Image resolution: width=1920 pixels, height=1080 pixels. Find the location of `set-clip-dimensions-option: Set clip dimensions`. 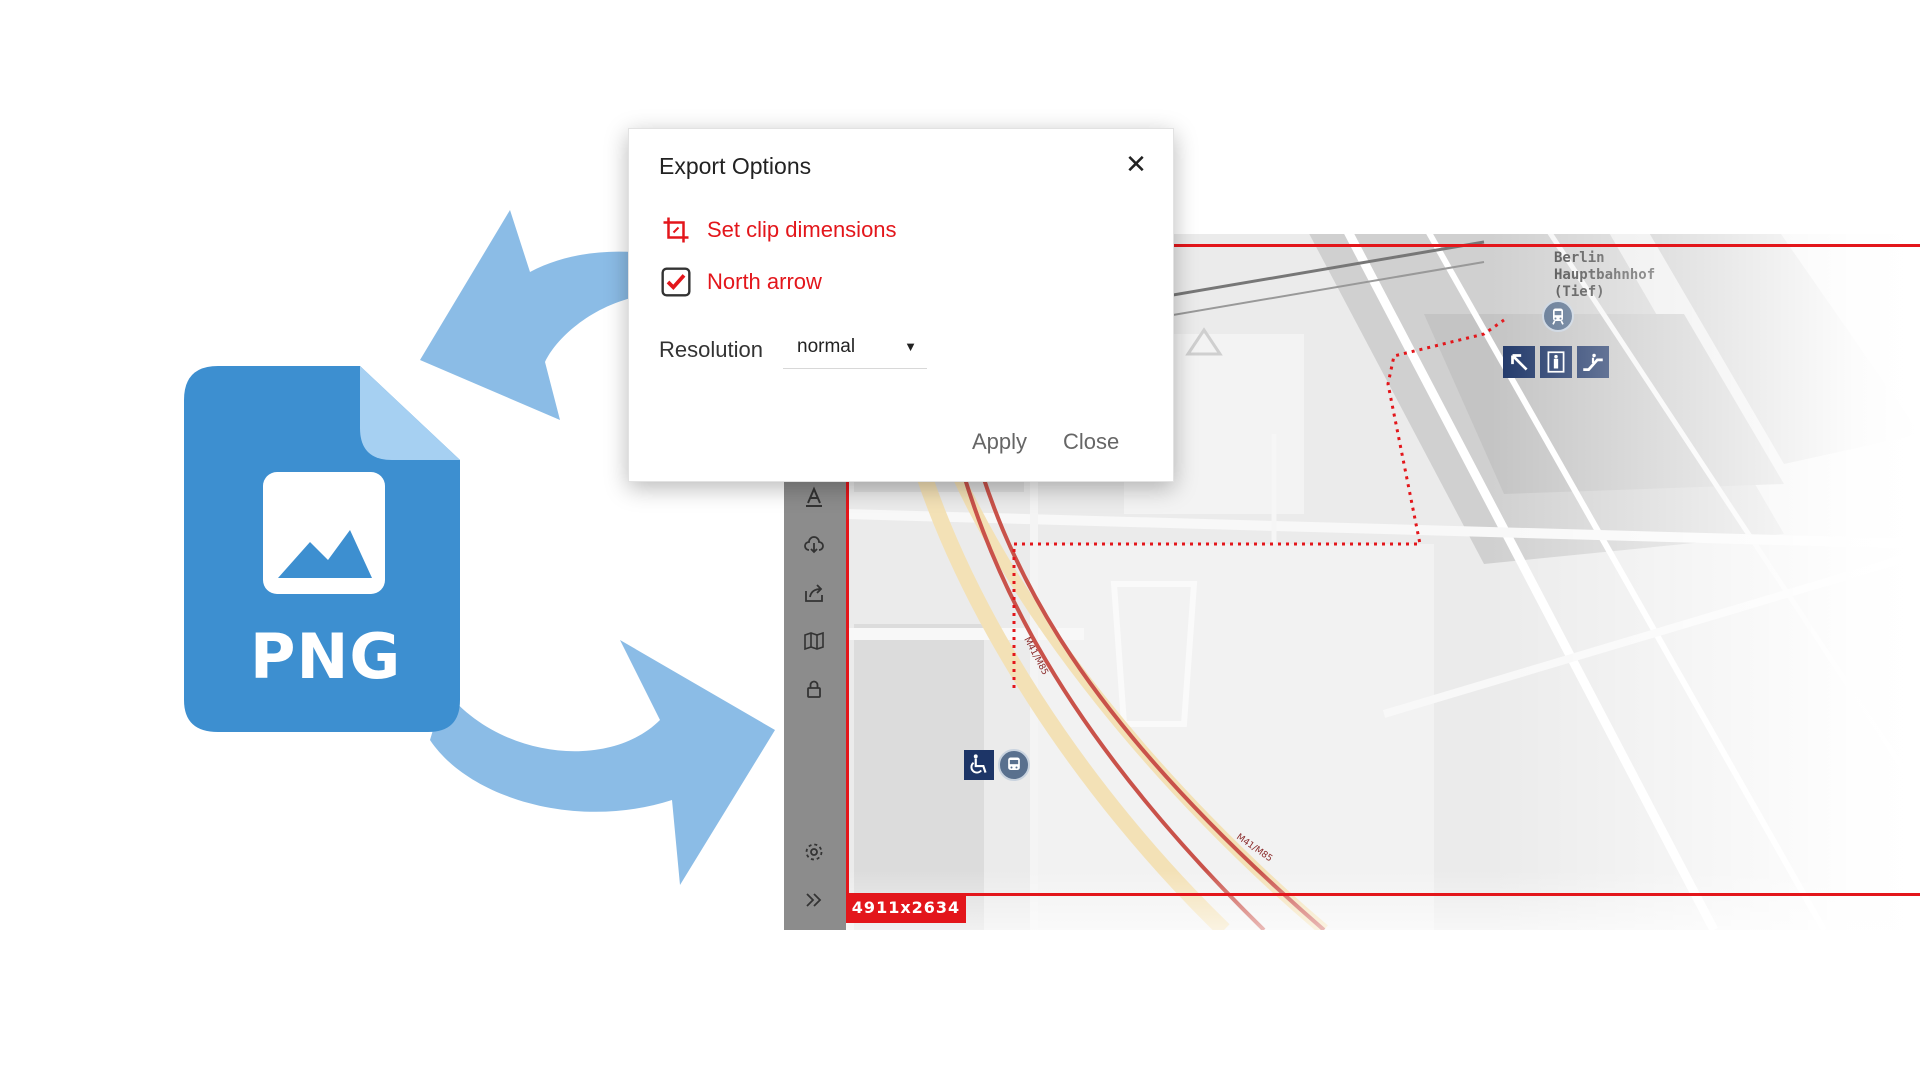

set-clip-dimensions-option: Set clip dimensions is located at coordinates (778, 230).